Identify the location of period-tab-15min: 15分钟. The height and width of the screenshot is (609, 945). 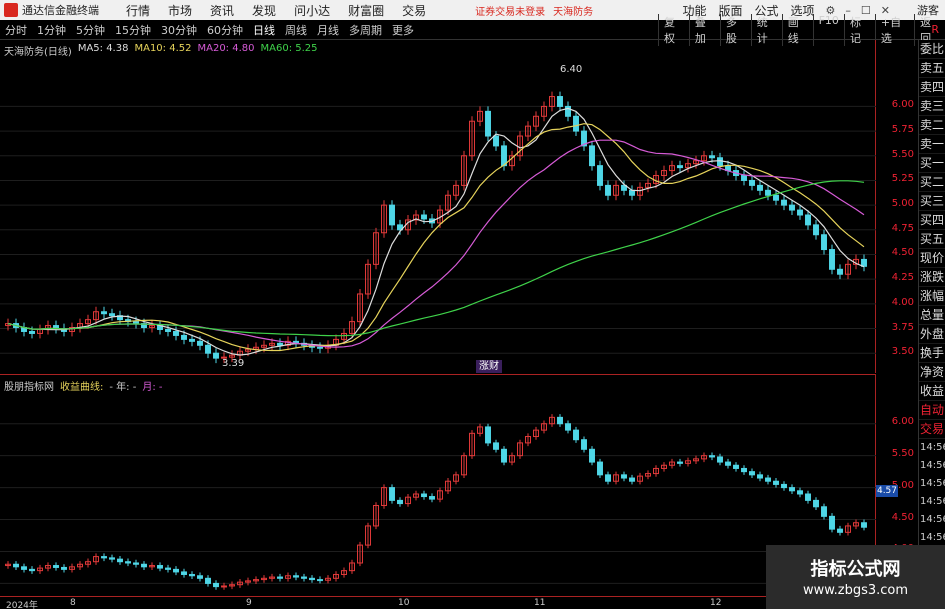
(133, 30).